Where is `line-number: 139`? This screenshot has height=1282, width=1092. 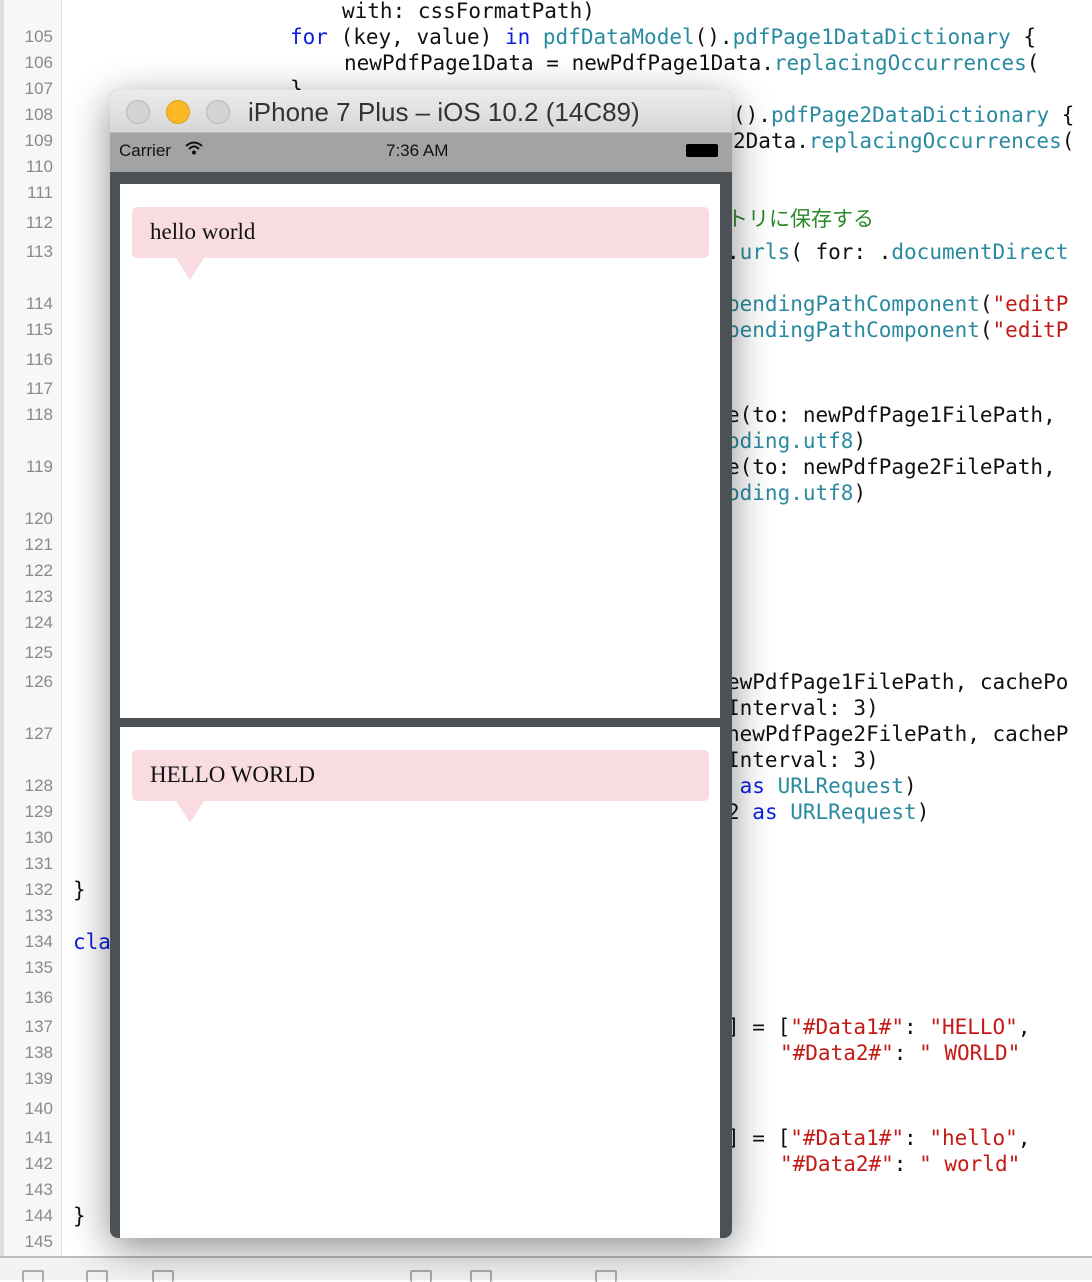 line-number: 139 is located at coordinates (38, 1078).